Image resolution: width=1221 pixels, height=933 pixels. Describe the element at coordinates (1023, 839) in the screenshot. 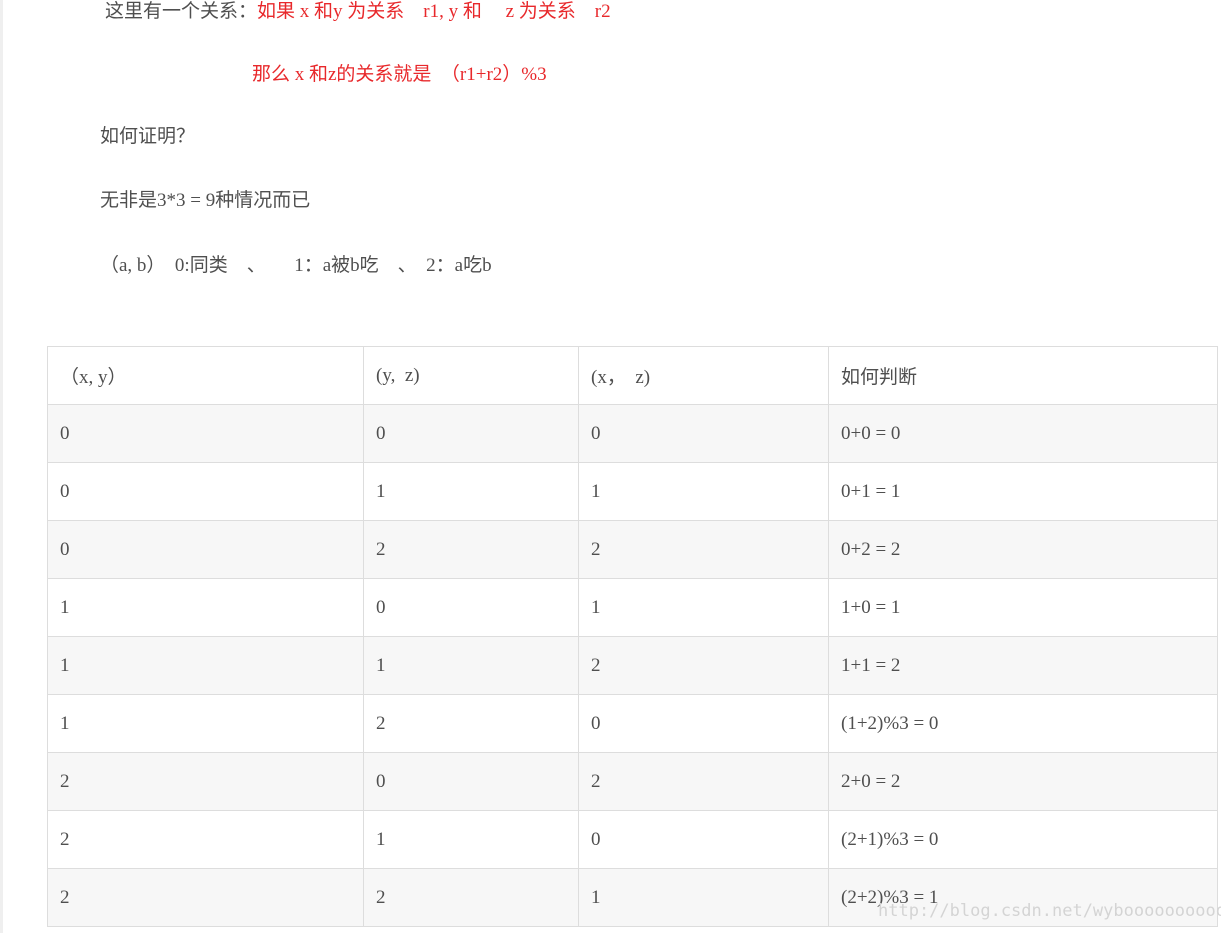

I see `table-cell: (2+1)%3 = 0` at that location.